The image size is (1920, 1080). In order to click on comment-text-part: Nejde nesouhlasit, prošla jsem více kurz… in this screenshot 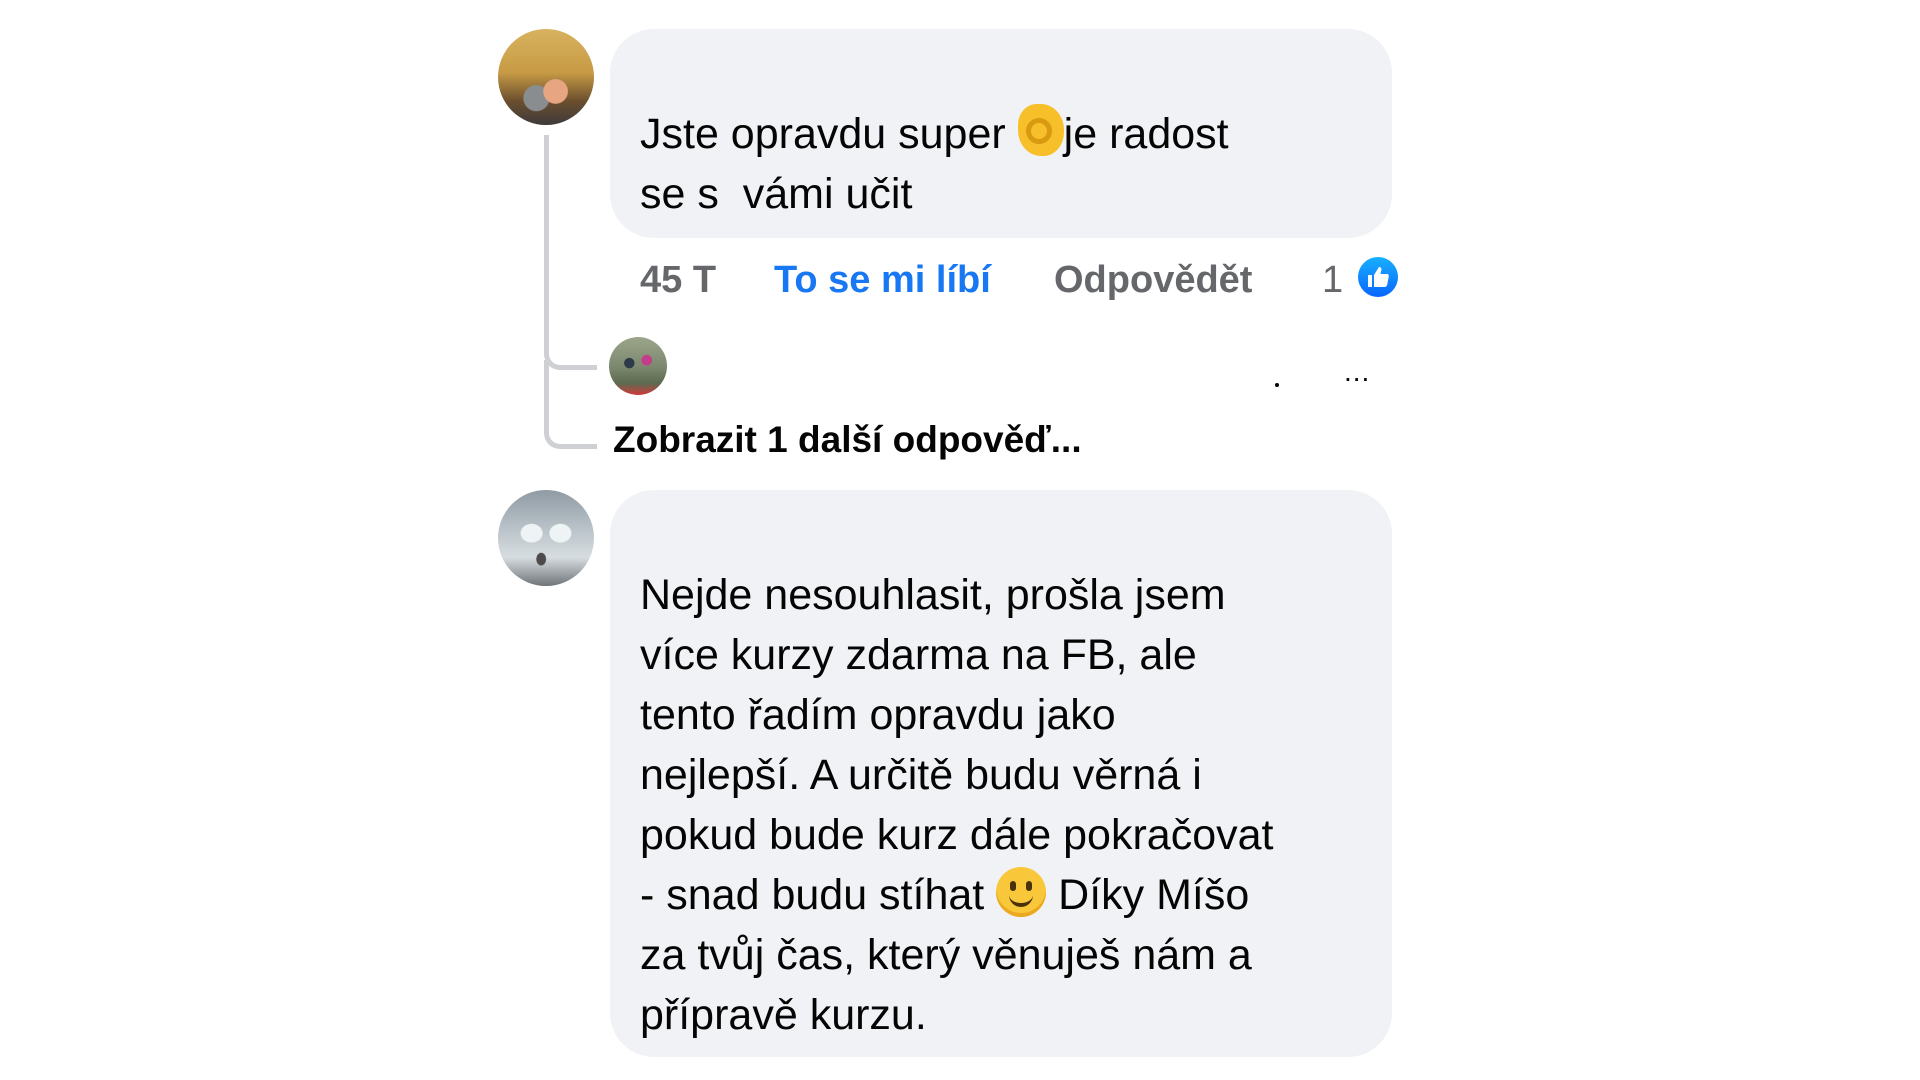, I will do `click(957, 745)`.